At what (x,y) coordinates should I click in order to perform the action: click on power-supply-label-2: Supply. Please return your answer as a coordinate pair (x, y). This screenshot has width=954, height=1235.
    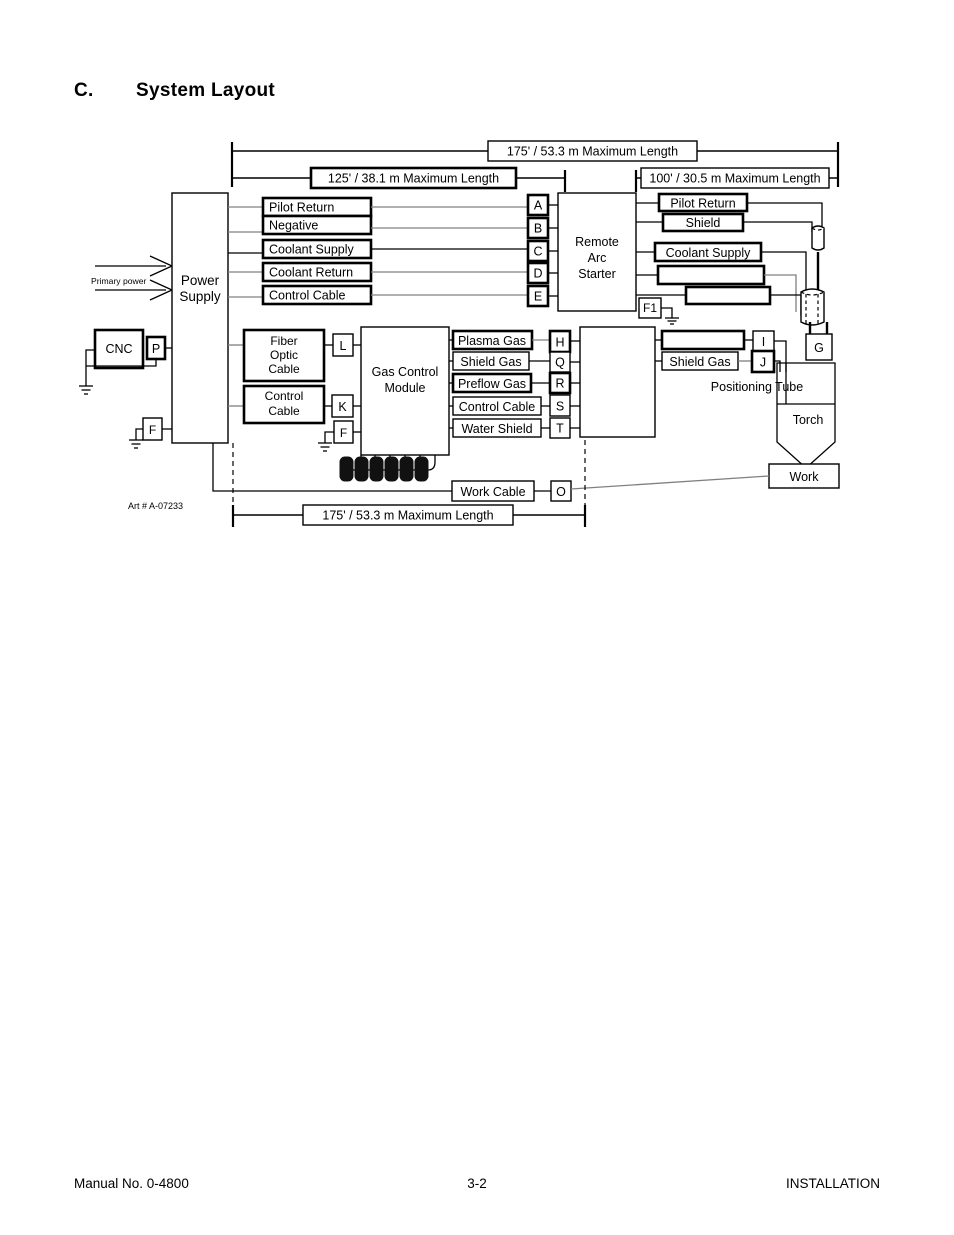
    Looking at the image, I should click on (200, 296).